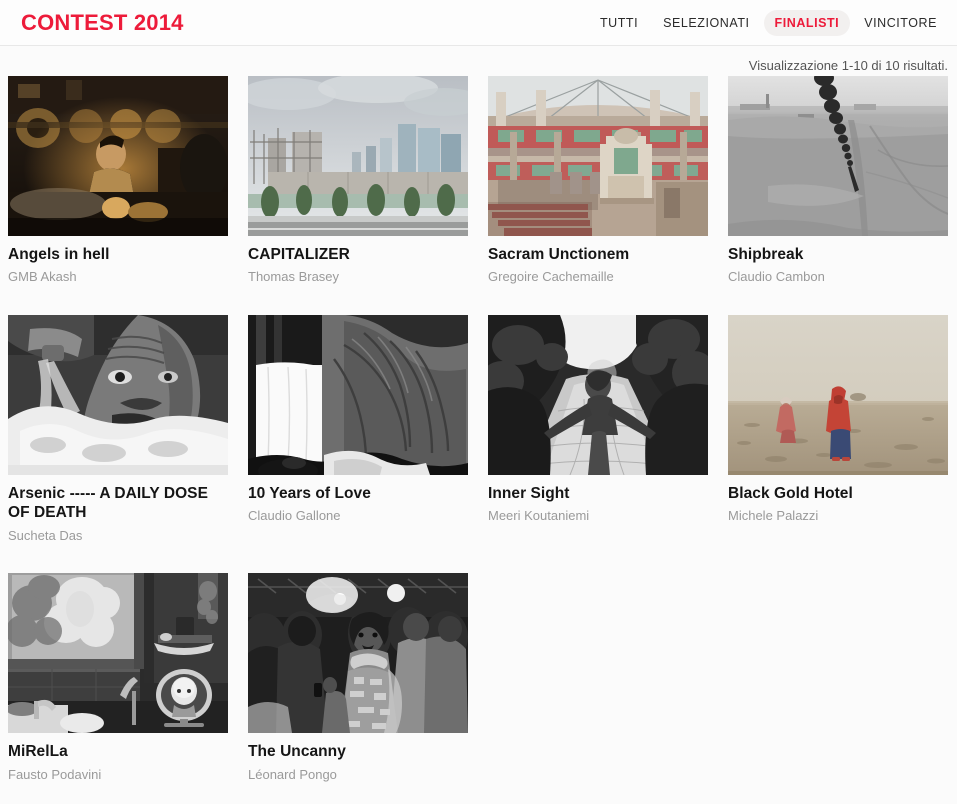  I want to click on gallery-card: Inner Sight Meeri Koutaniemi, so click(598, 429).